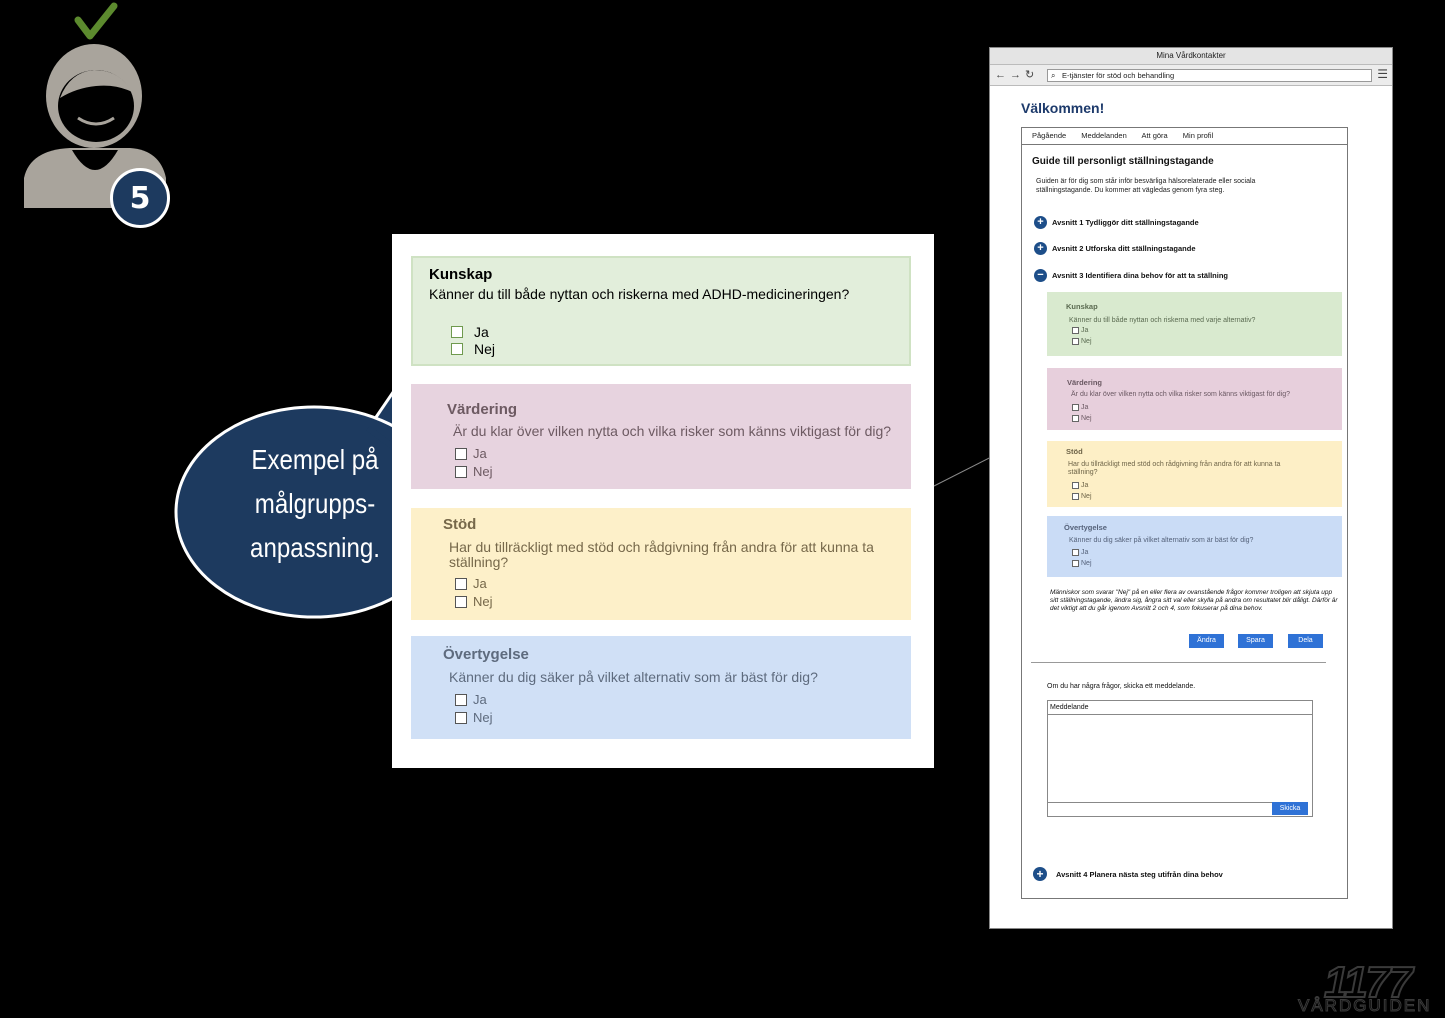 This screenshot has height=1018, width=1445. Describe the element at coordinates (1180, 758) in the screenshot. I see `message-form: Meddelande Skicka` at that location.